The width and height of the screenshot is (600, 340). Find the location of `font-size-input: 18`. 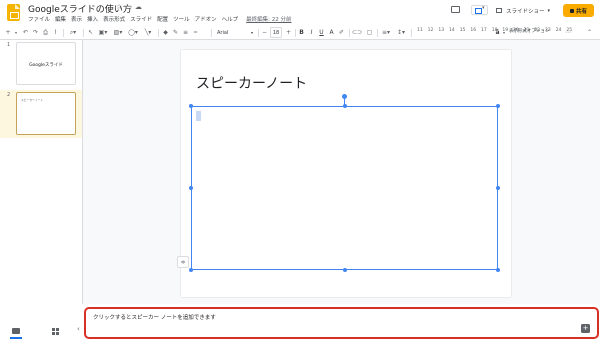

font-size-input: 18 is located at coordinates (276, 32).